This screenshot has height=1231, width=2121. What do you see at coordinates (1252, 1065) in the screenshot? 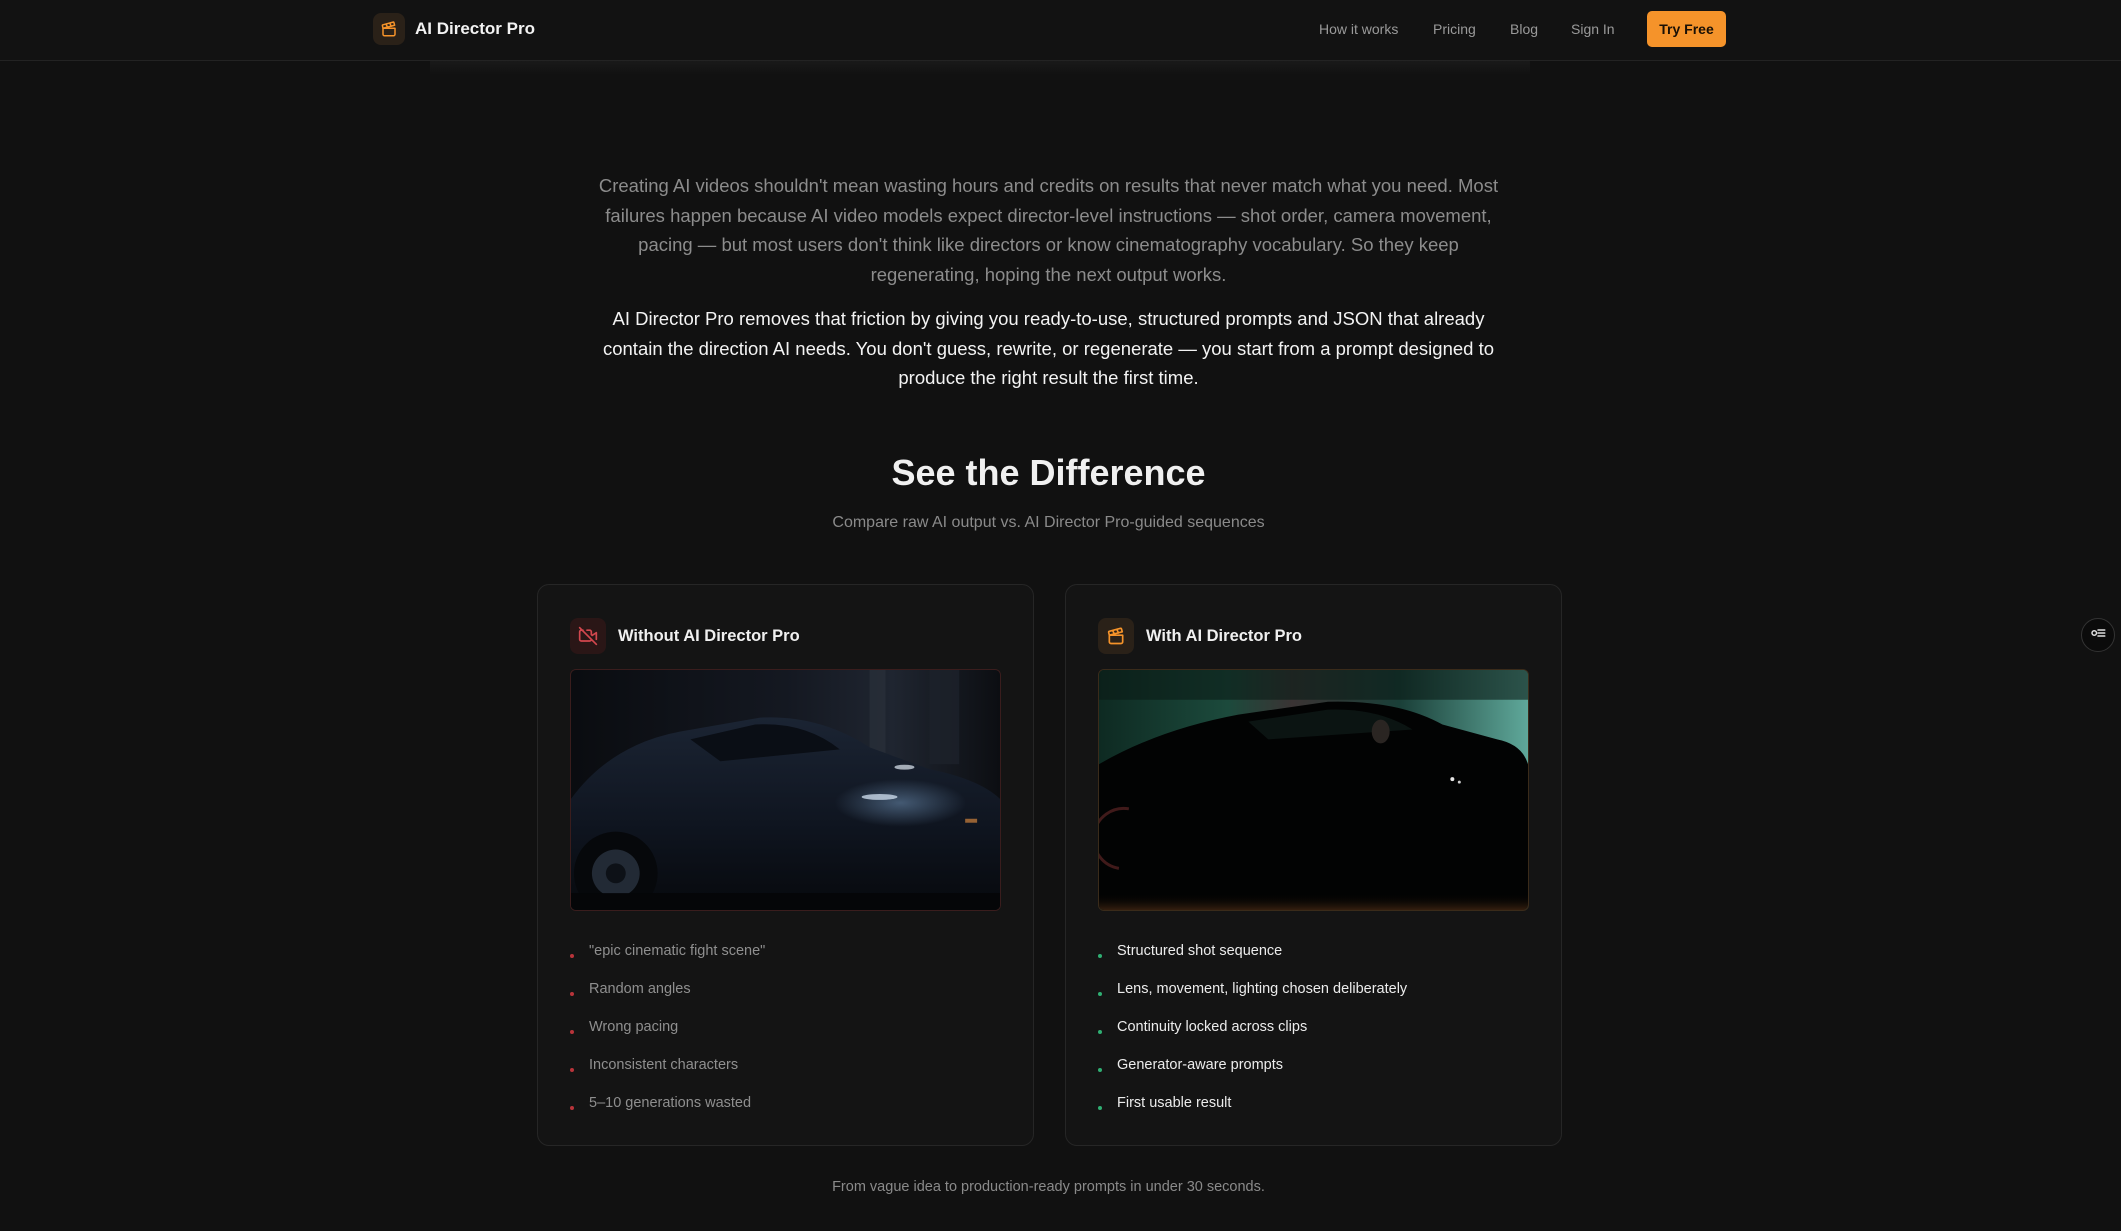
I see `list-item: Generator-aware prompts` at bounding box center [1252, 1065].